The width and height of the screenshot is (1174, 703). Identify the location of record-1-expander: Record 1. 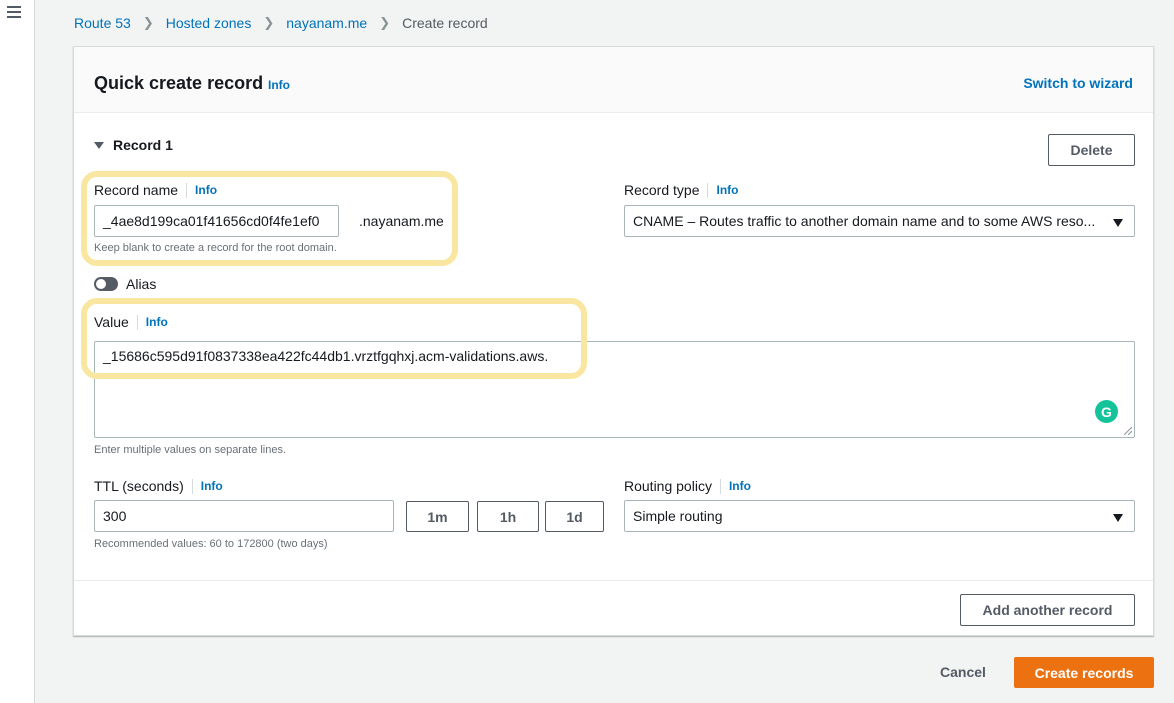
(133, 145).